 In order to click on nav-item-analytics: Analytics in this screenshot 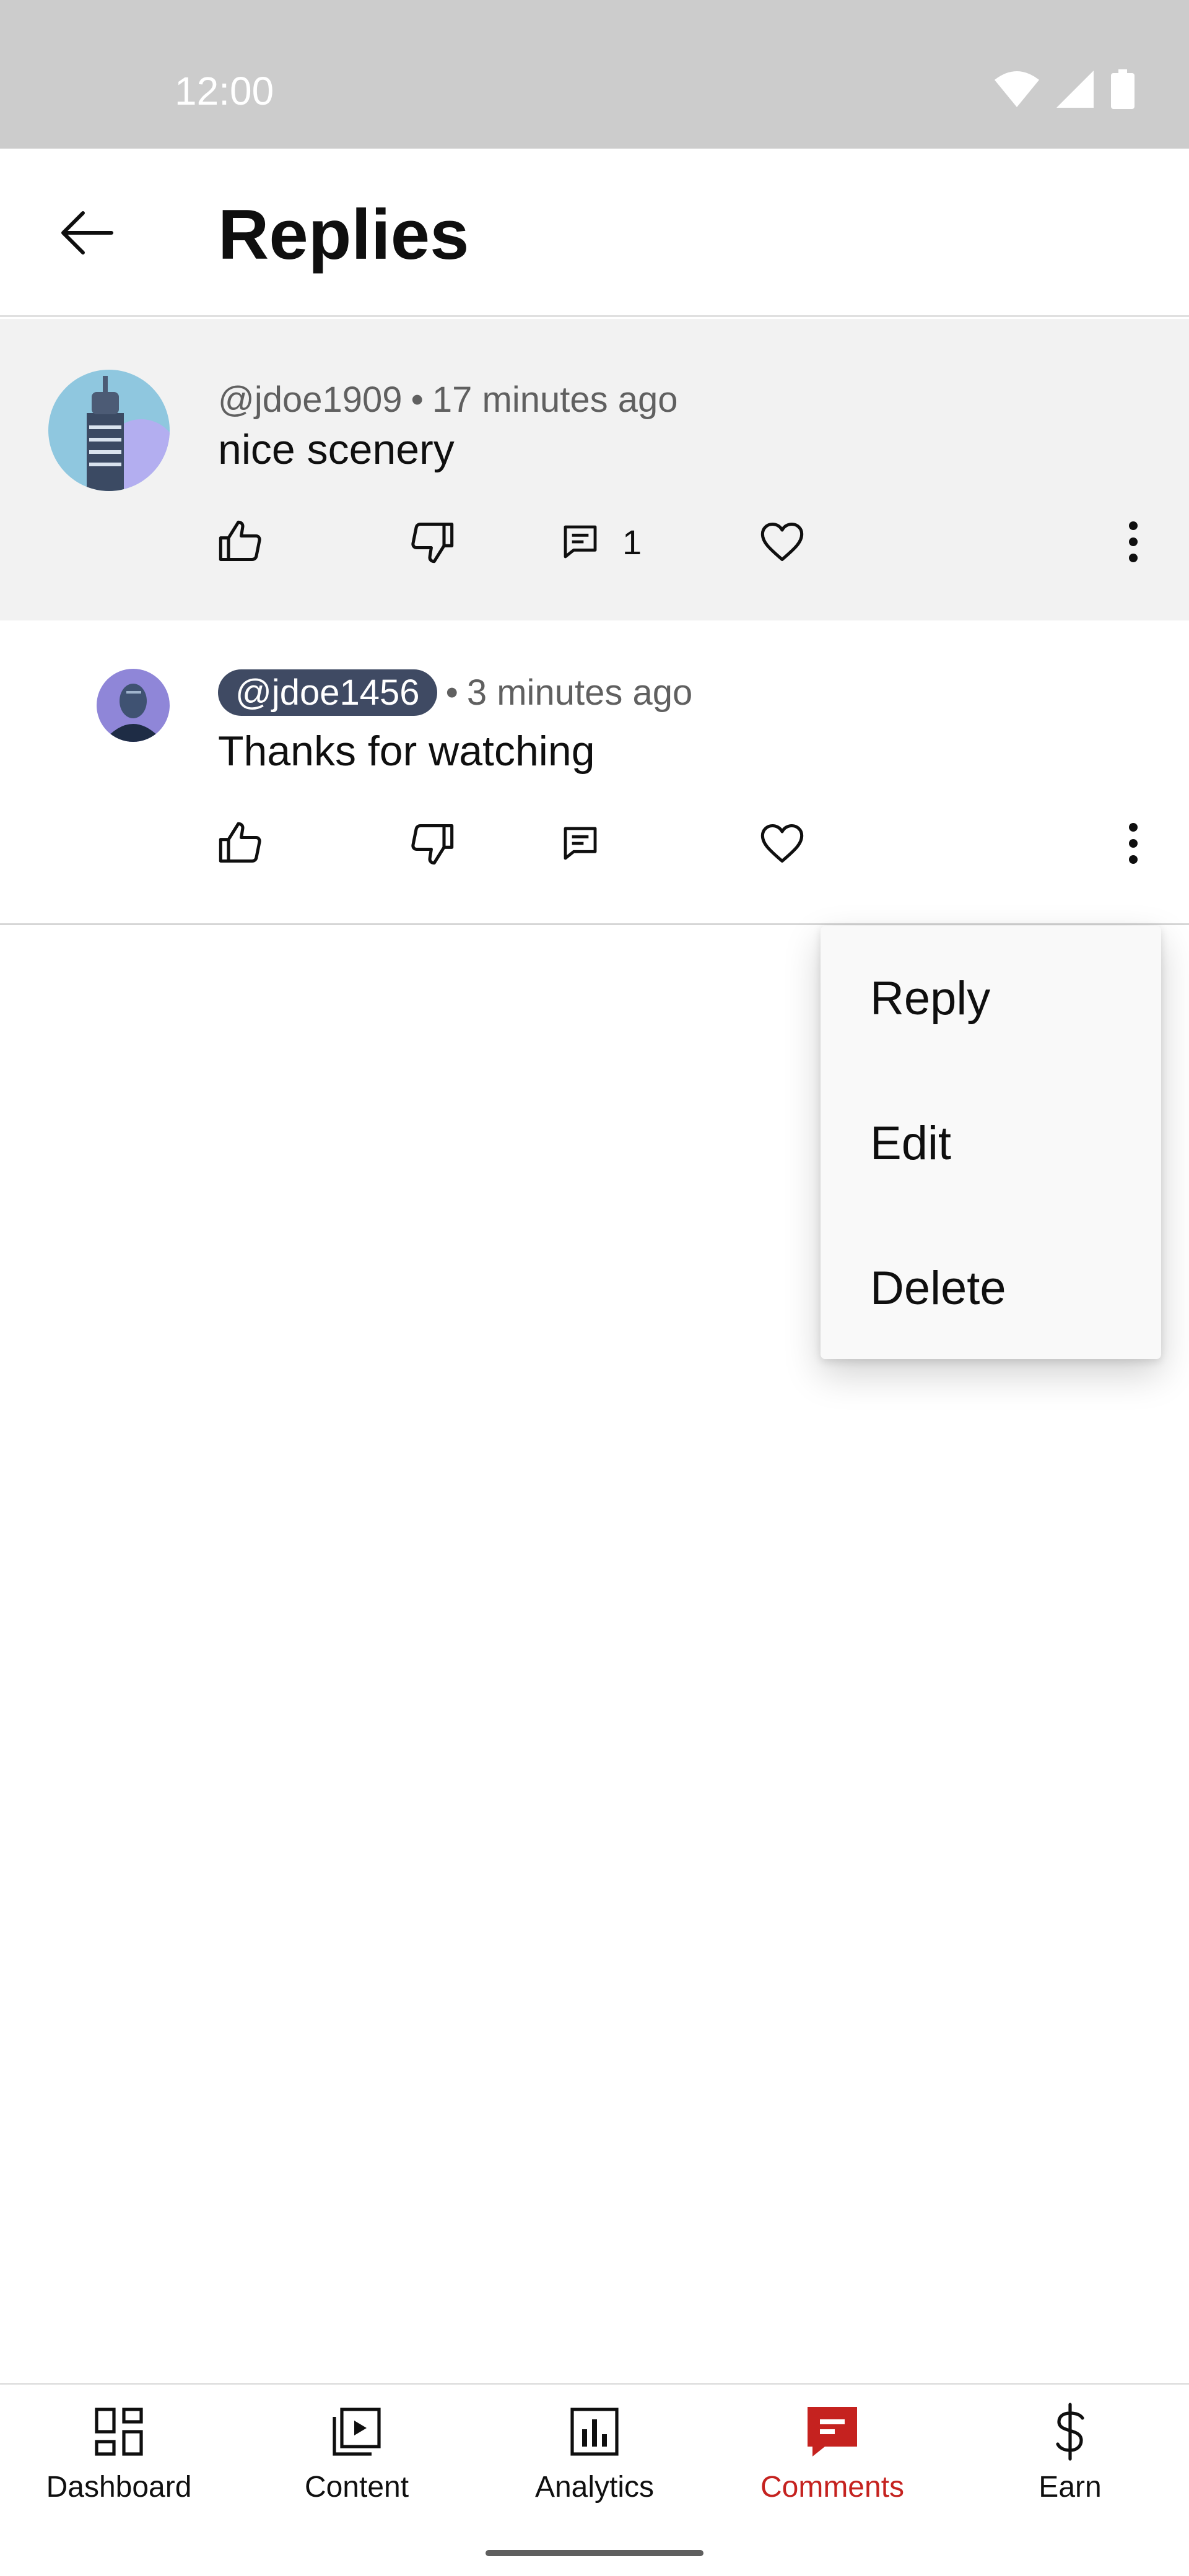, I will do `click(594, 2458)`.